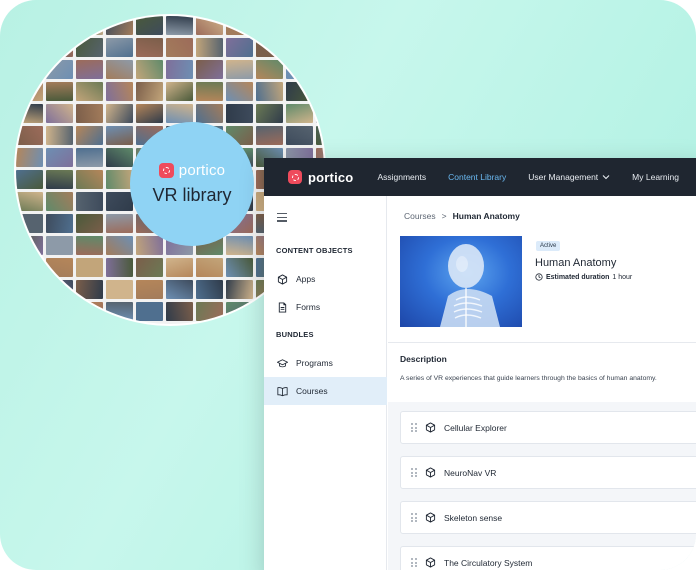 This screenshot has height=570, width=696. What do you see at coordinates (423, 359) in the screenshot?
I see `description-heading: Description` at bounding box center [423, 359].